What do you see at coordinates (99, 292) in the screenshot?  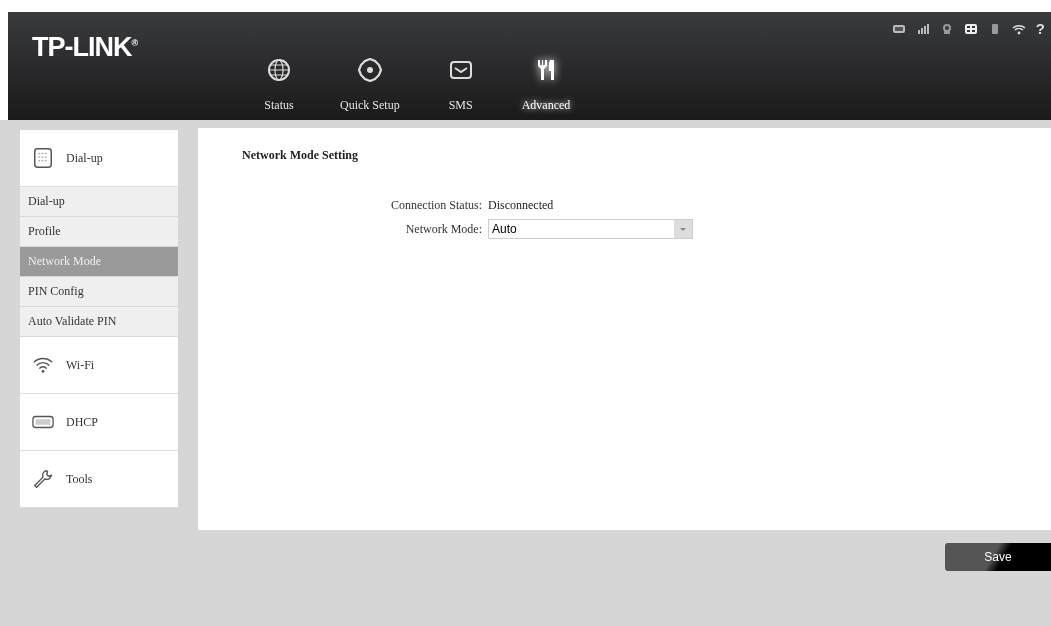 I see `sidebar-item: PIN Config` at bounding box center [99, 292].